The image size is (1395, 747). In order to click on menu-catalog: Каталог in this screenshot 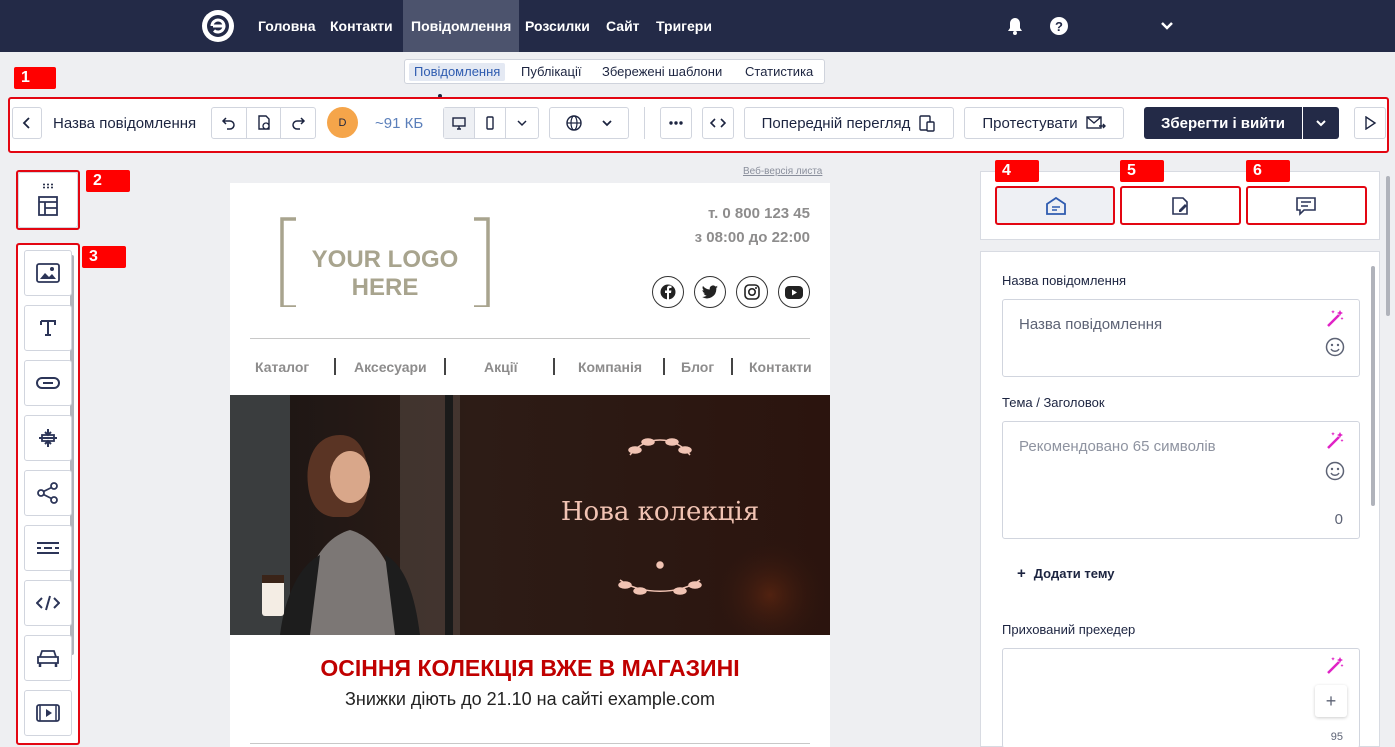, I will do `click(282, 367)`.